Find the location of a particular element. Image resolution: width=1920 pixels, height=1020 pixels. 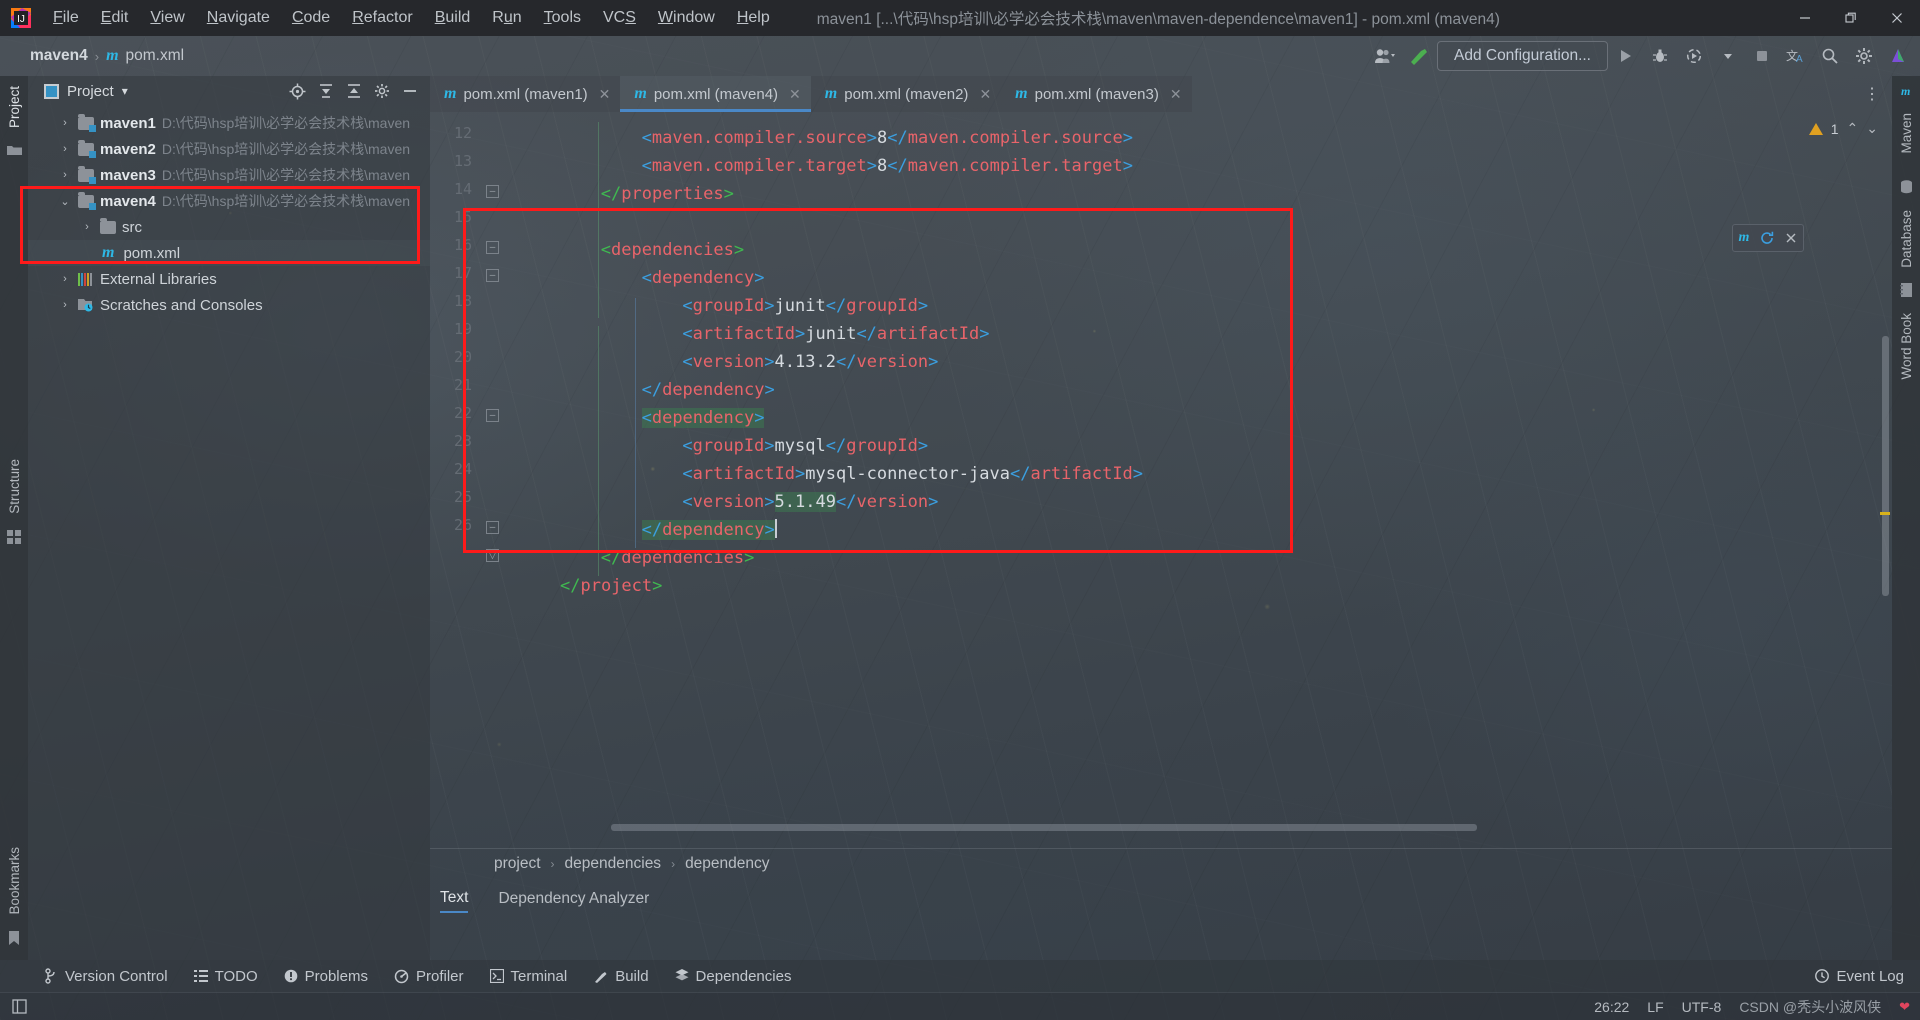

editor-vertical-scrollbar is located at coordinates (1885, 498).